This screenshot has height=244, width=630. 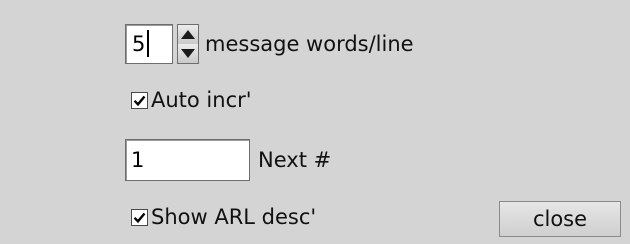 I want to click on auto-increment-checkbox, so click(x=139, y=100).